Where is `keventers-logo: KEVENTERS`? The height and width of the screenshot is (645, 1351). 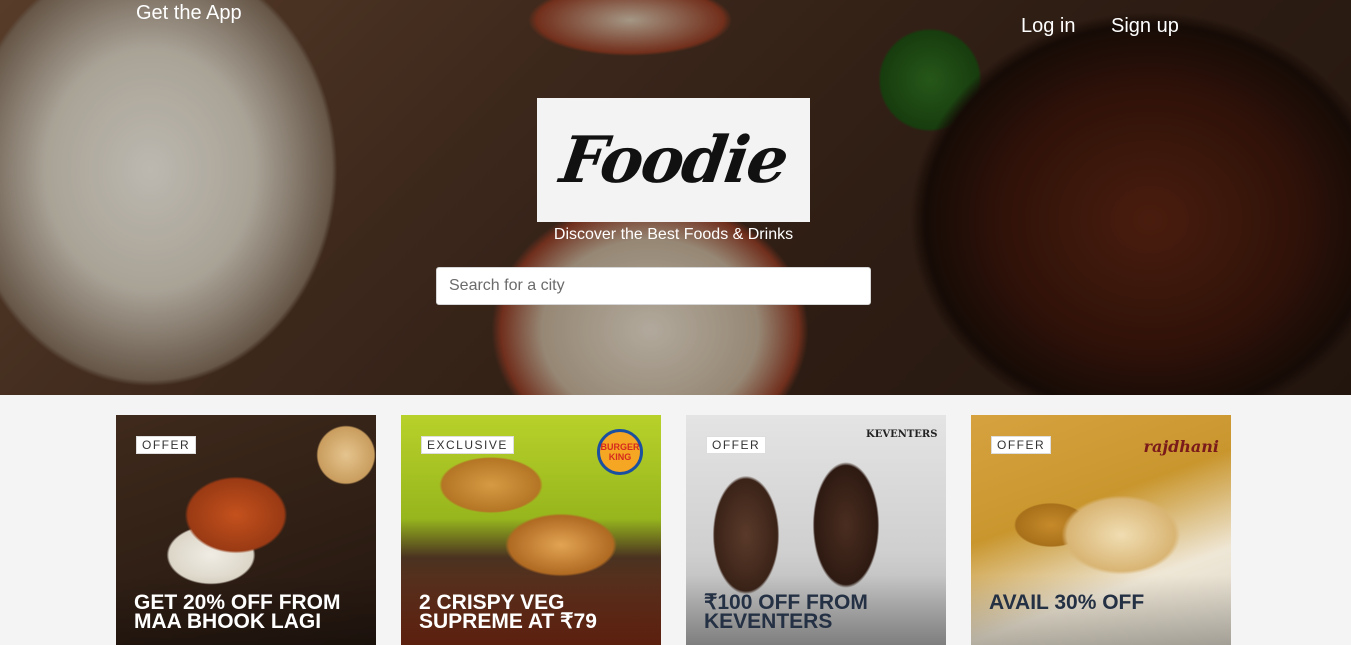
keventers-logo: KEVENTERS is located at coordinates (902, 434).